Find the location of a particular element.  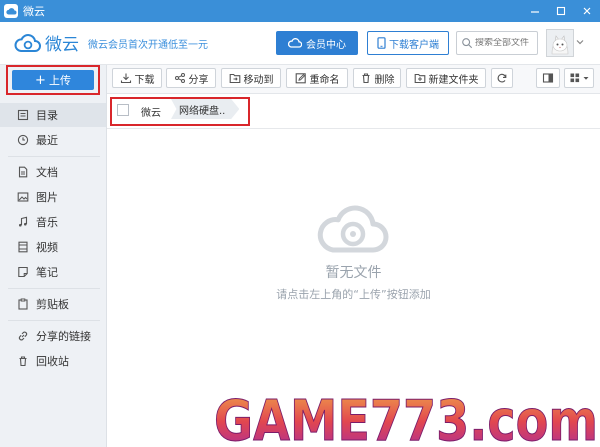

maximize-button is located at coordinates (561, 11).